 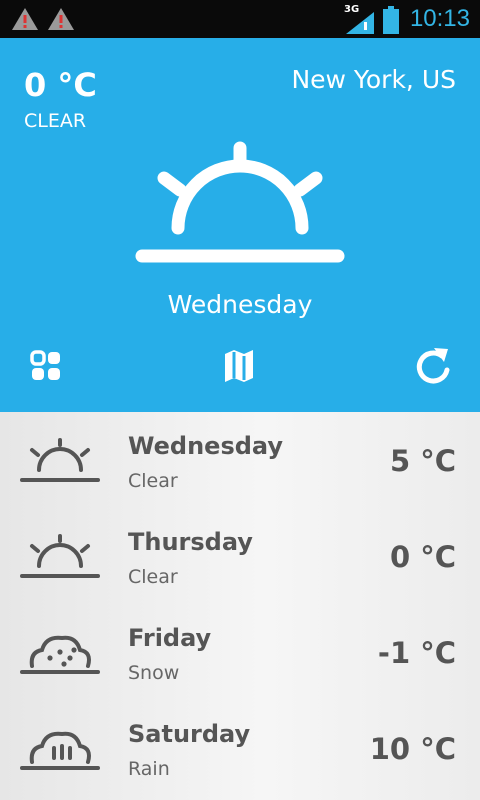 What do you see at coordinates (60, 750) in the screenshot?
I see `rain-icon` at bounding box center [60, 750].